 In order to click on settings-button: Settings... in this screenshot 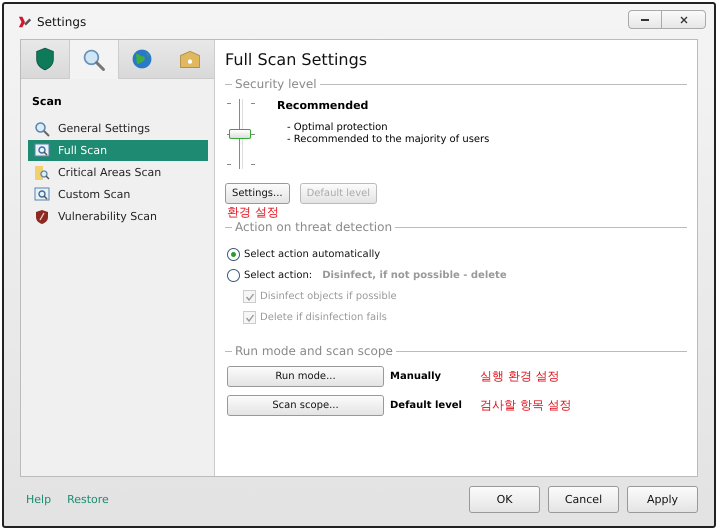, I will do `click(257, 193)`.